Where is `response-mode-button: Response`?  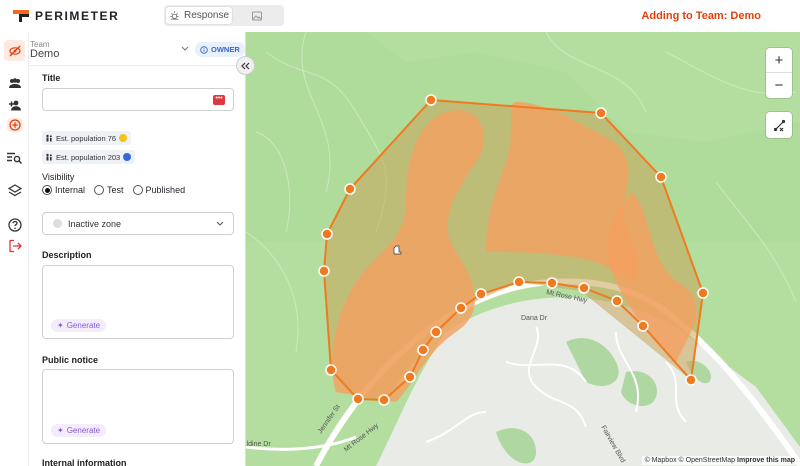
response-mode-button: Response is located at coordinates (199, 15).